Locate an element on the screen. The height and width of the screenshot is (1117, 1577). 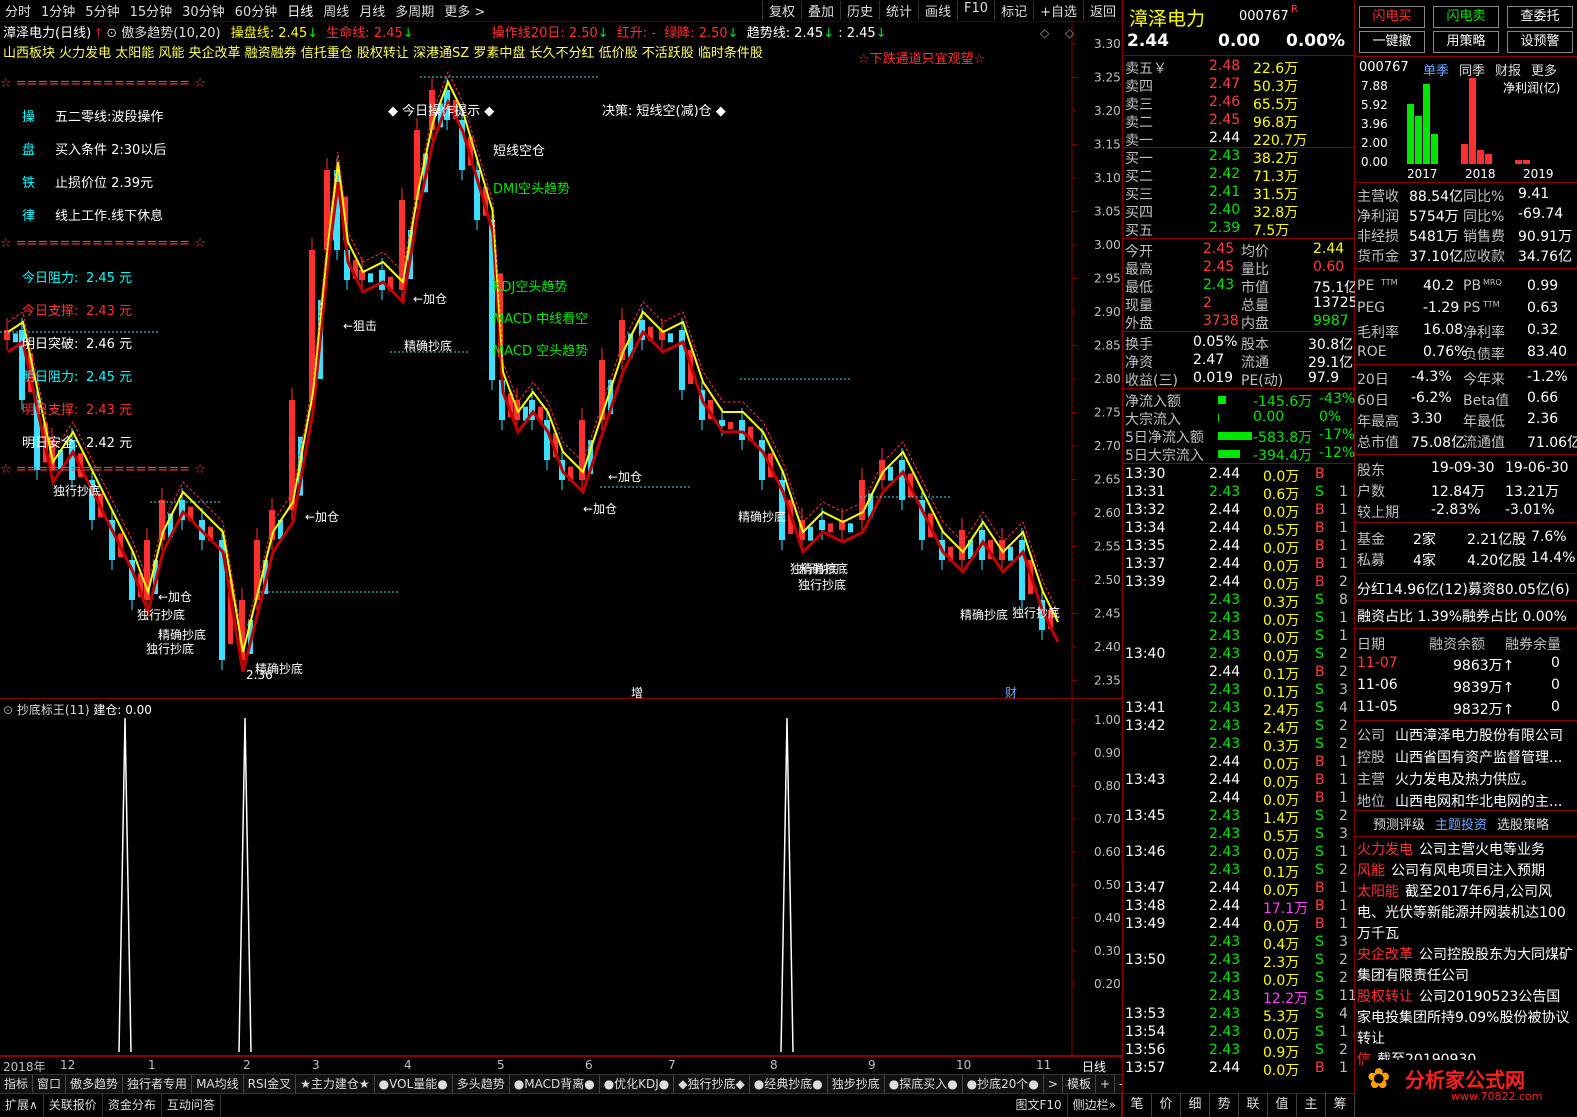
period-tab-7: 周线 is located at coordinates (336, 10).